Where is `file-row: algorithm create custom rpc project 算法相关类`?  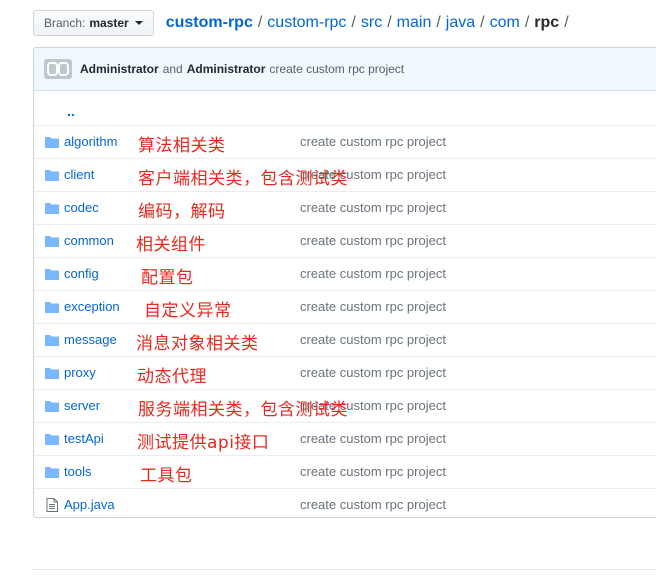 file-row: algorithm create custom rpc project 算法相关类 is located at coordinates (345, 141).